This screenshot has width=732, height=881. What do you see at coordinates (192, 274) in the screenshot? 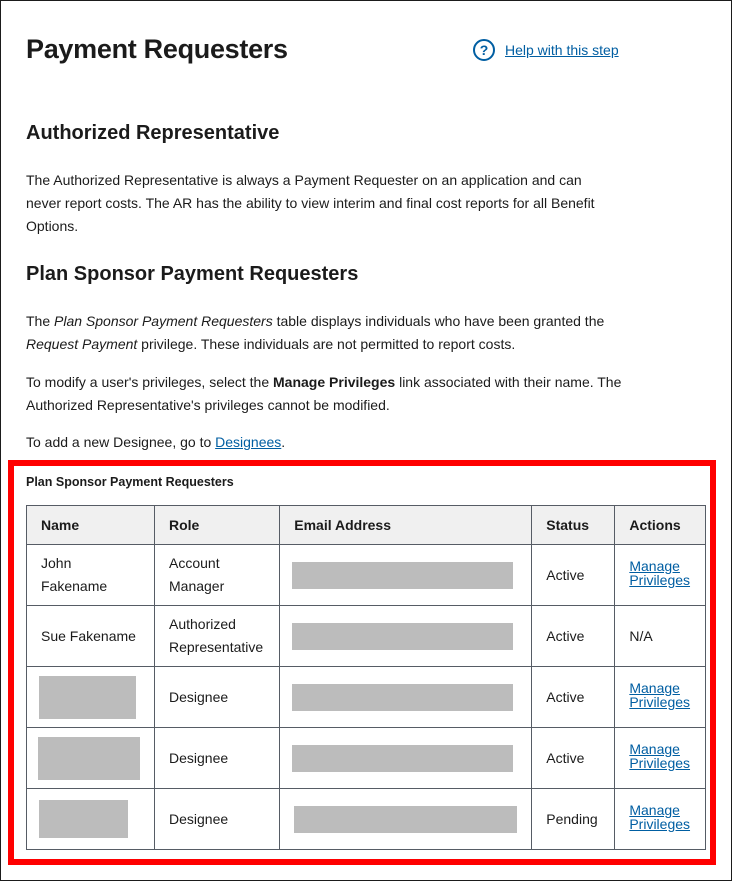
I see `plan-sponsor-heading: Plan Sponsor Payment Requesters` at bounding box center [192, 274].